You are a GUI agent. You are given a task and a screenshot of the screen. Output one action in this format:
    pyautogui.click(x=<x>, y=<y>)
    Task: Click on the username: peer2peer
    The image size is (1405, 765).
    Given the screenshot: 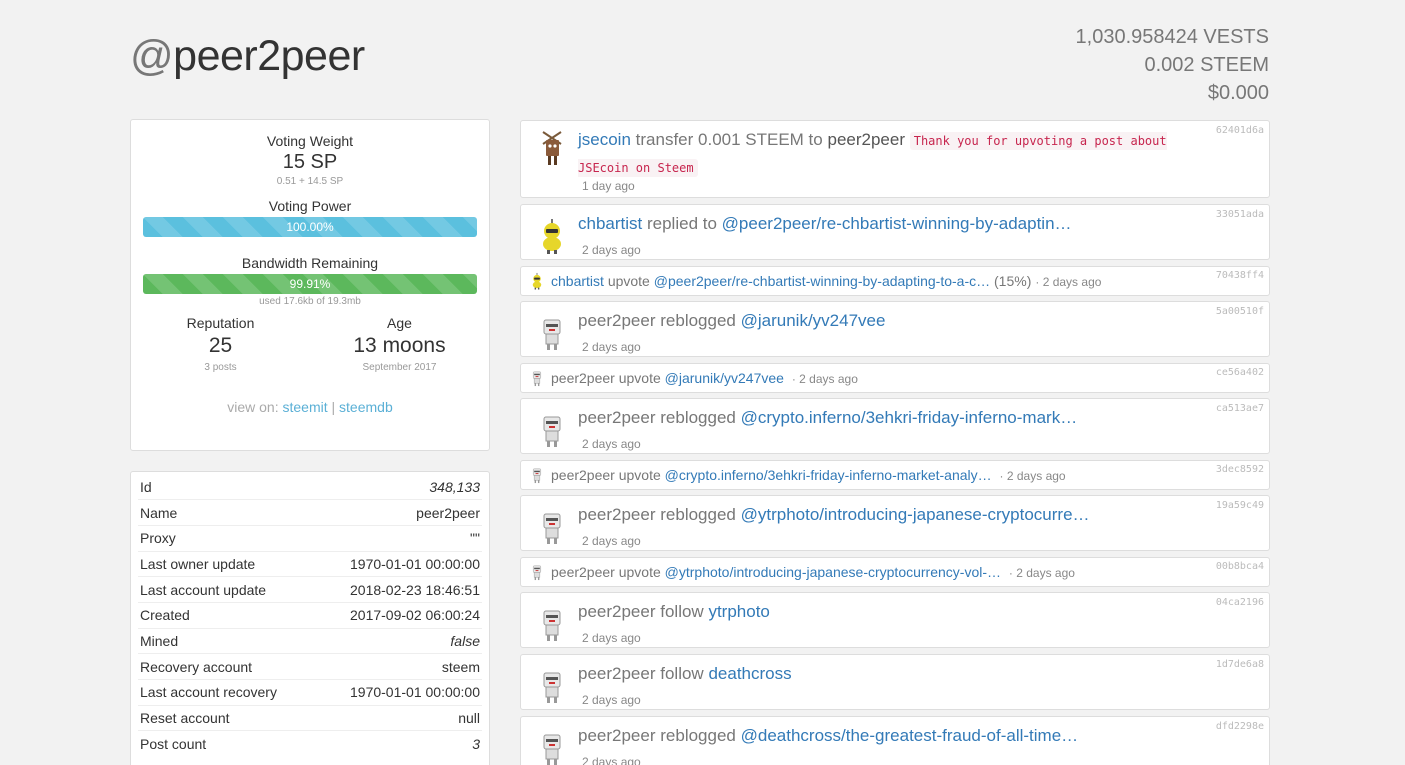 What is the action you would take?
    pyautogui.click(x=269, y=56)
    